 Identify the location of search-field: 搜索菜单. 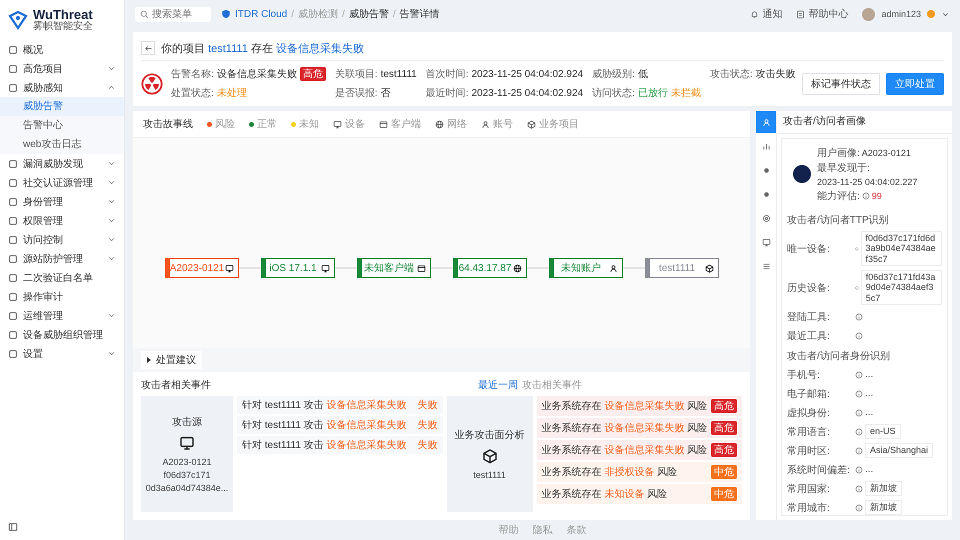
(173, 14).